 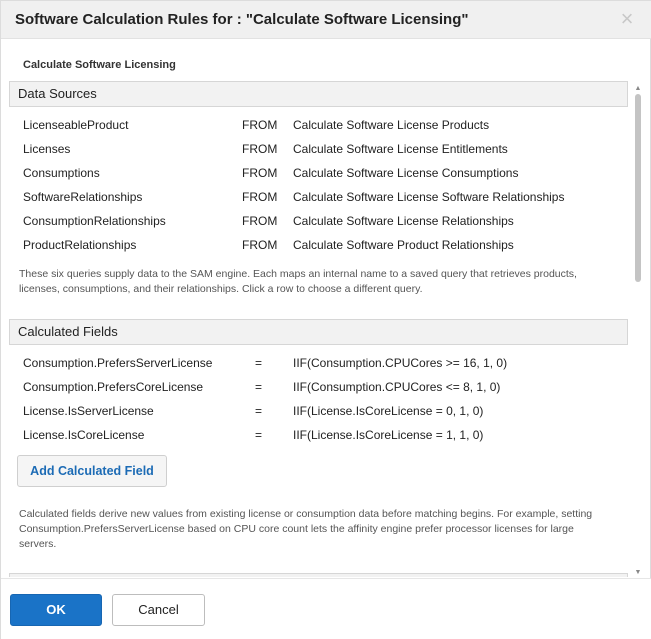 I want to click on data-source-name: SoftwareRelationships, so click(x=83, y=197).